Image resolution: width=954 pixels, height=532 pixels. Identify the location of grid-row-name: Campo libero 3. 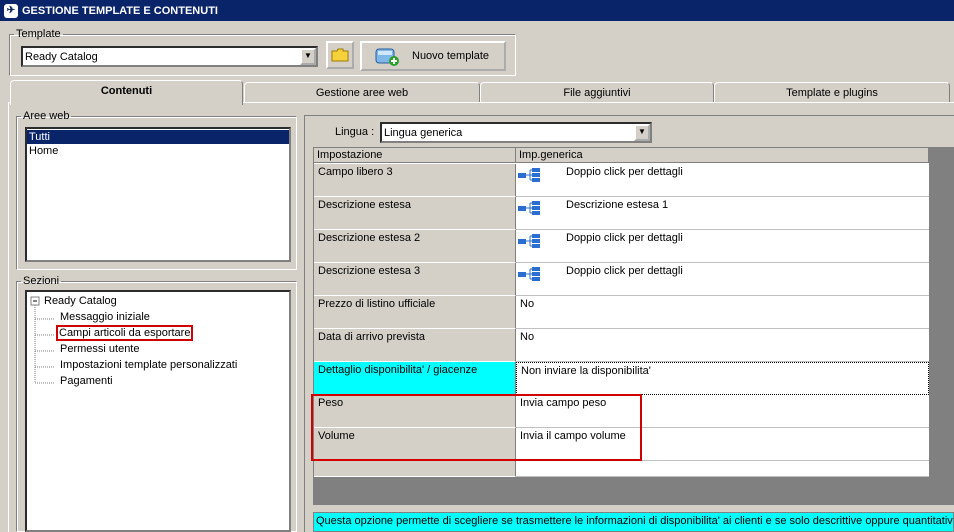
(415, 180).